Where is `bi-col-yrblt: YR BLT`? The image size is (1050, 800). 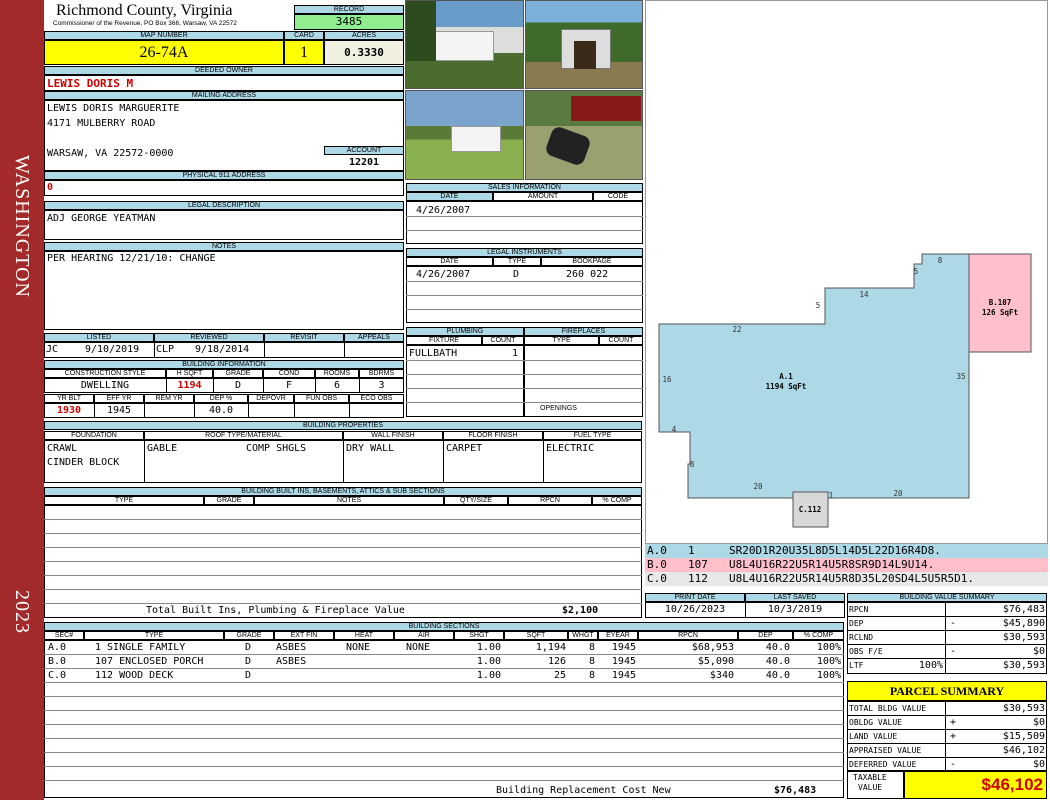
bi-col-yrblt: YR BLT is located at coordinates (69, 398).